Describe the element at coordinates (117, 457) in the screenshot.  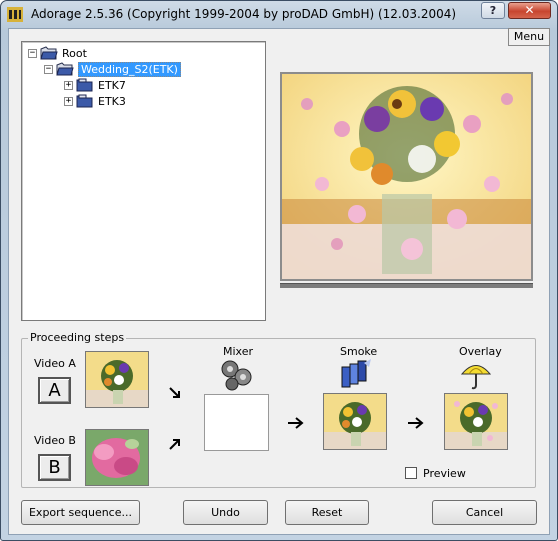
I see `video-b-thumbnail` at that location.